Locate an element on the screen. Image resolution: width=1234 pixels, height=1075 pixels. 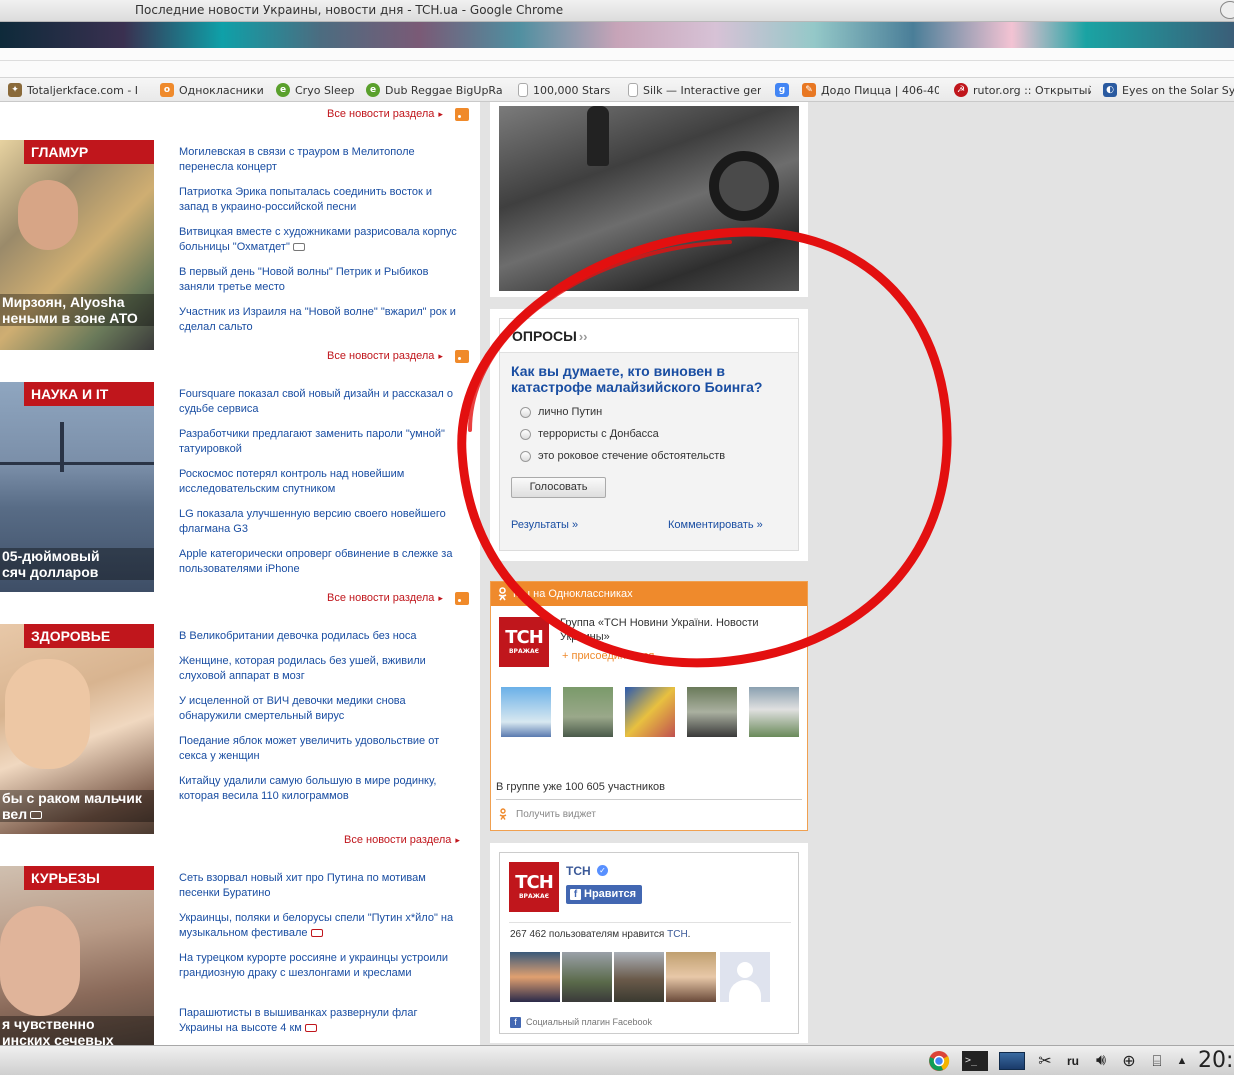
bookmark-odnoklassniki: o Однокласники is located at coordinates (214, 90).